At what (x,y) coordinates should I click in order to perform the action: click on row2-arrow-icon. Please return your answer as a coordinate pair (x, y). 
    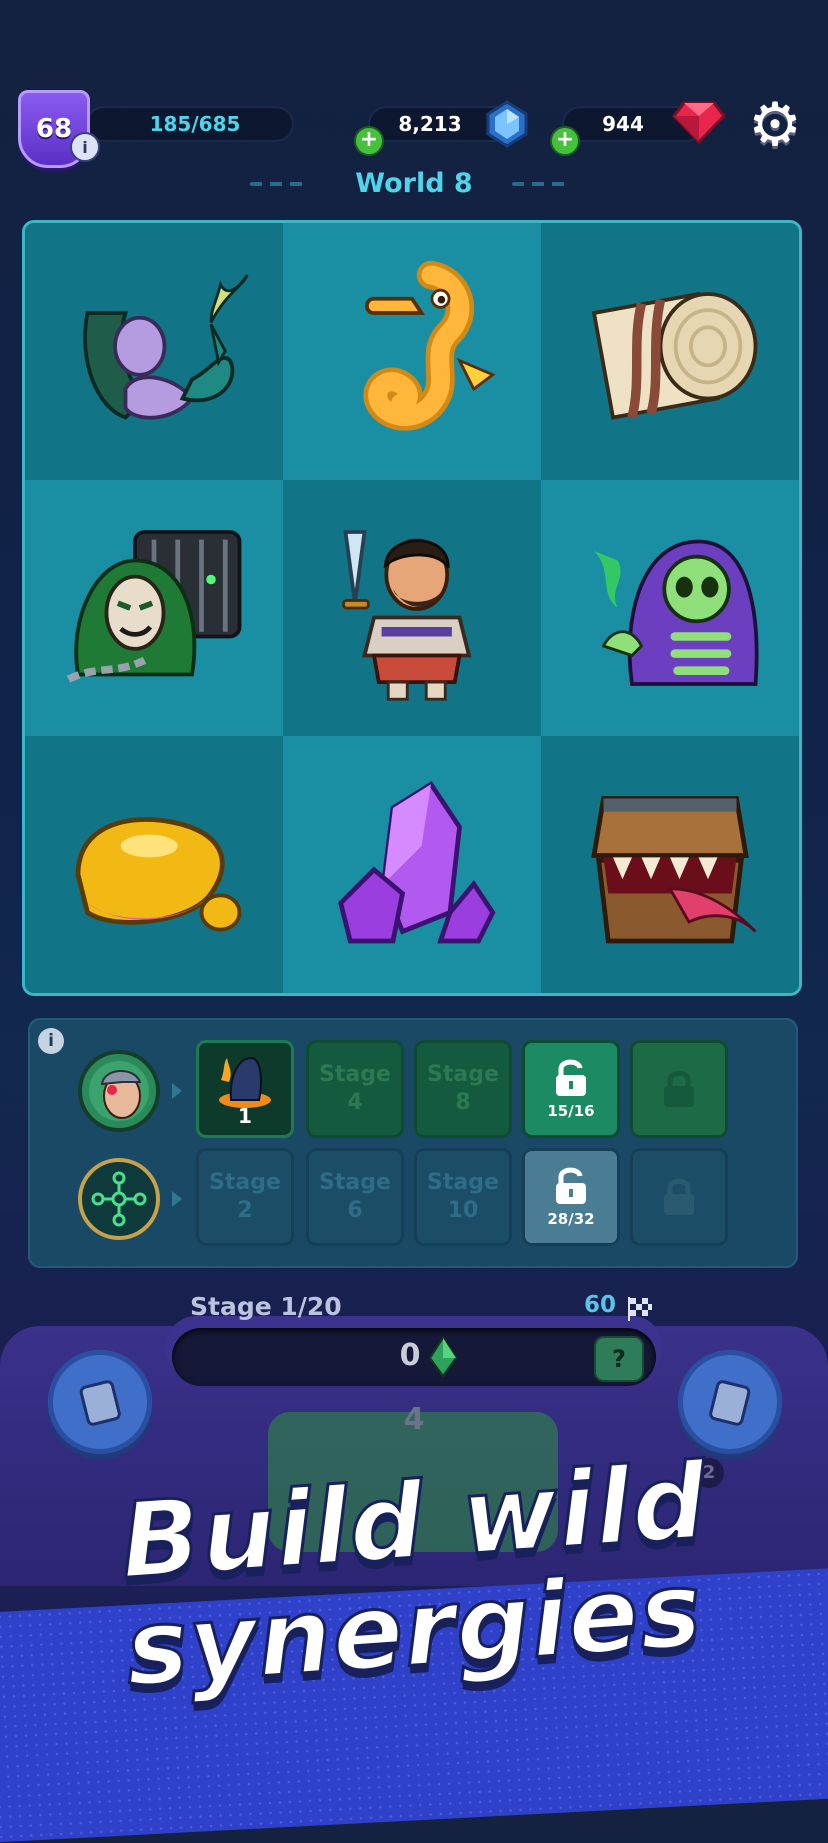
    Looking at the image, I should click on (177, 1199).